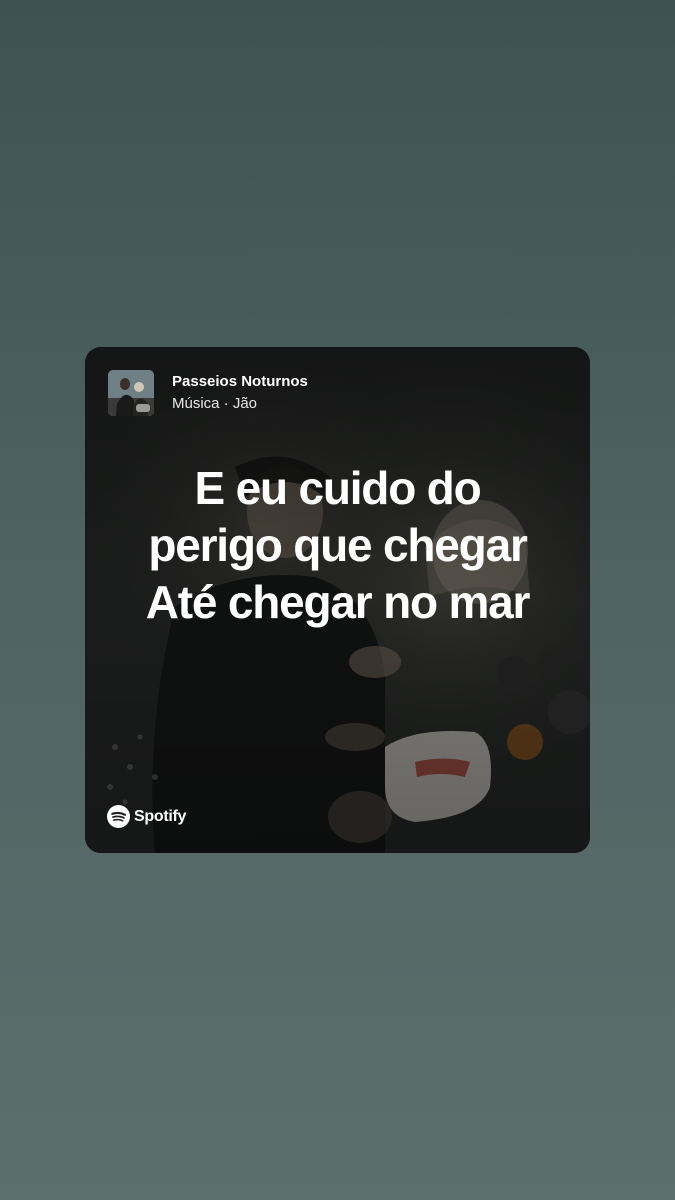  I want to click on album-cover-thumbnail, so click(131, 393).